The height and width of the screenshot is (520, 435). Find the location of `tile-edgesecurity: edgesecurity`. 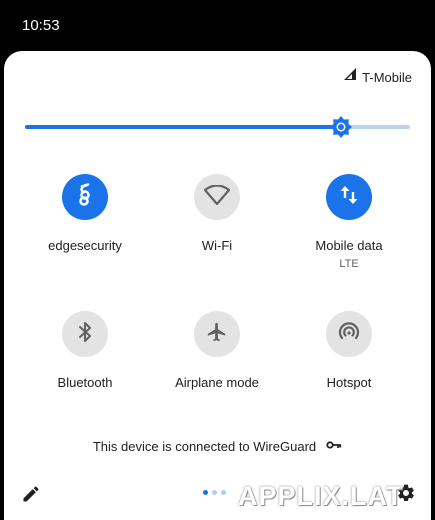

tile-edgesecurity: edgesecurity is located at coordinates (85, 213).